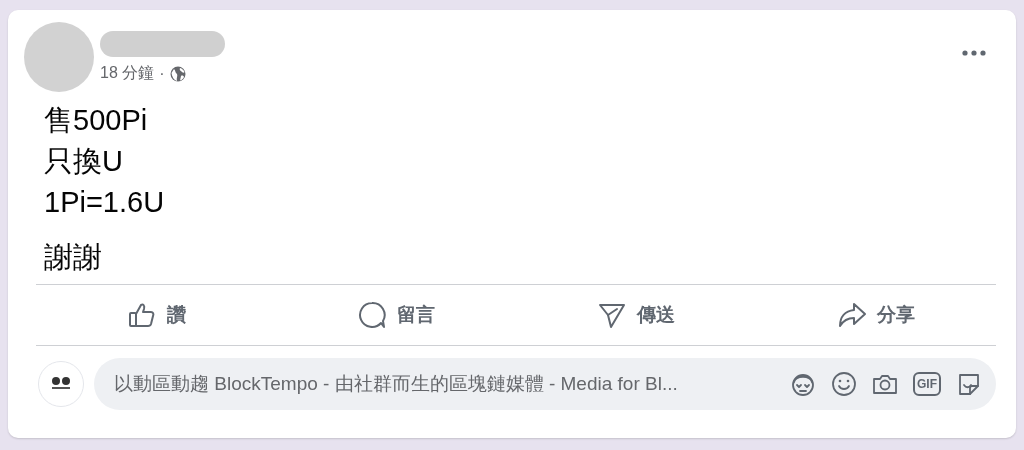 This screenshot has height=450, width=1024. What do you see at coordinates (372, 315) in the screenshot?
I see `speech-bubble-icon` at bounding box center [372, 315].